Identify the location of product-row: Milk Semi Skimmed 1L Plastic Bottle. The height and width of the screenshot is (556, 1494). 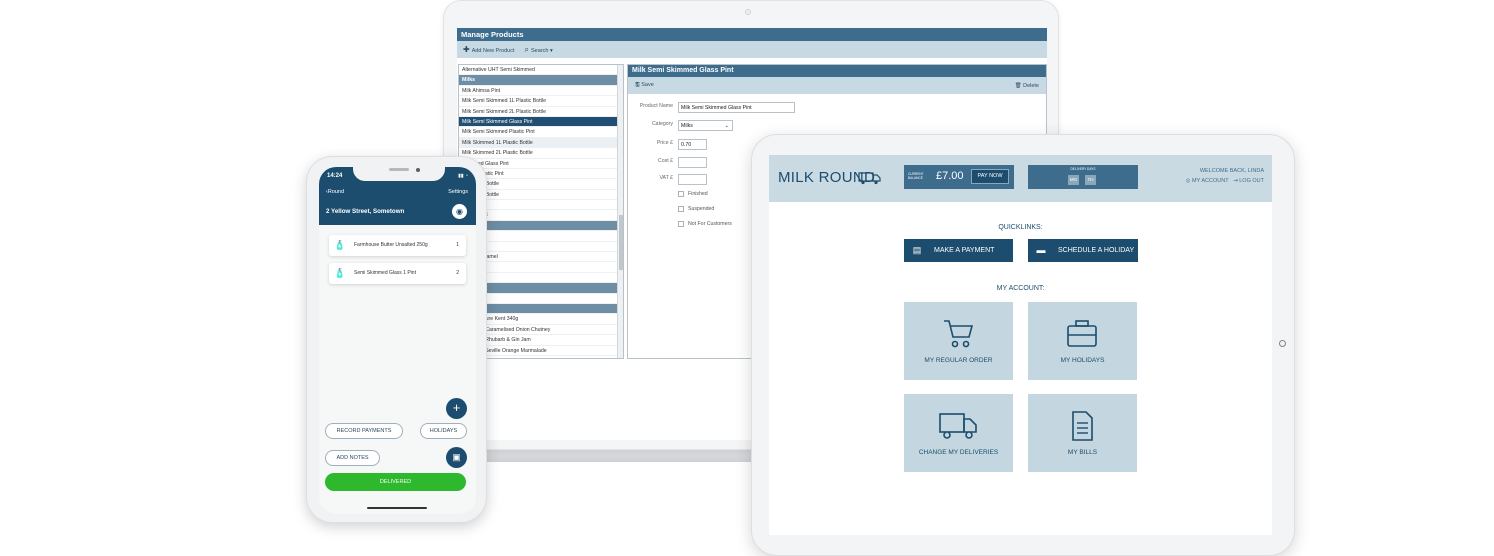
(541, 101).